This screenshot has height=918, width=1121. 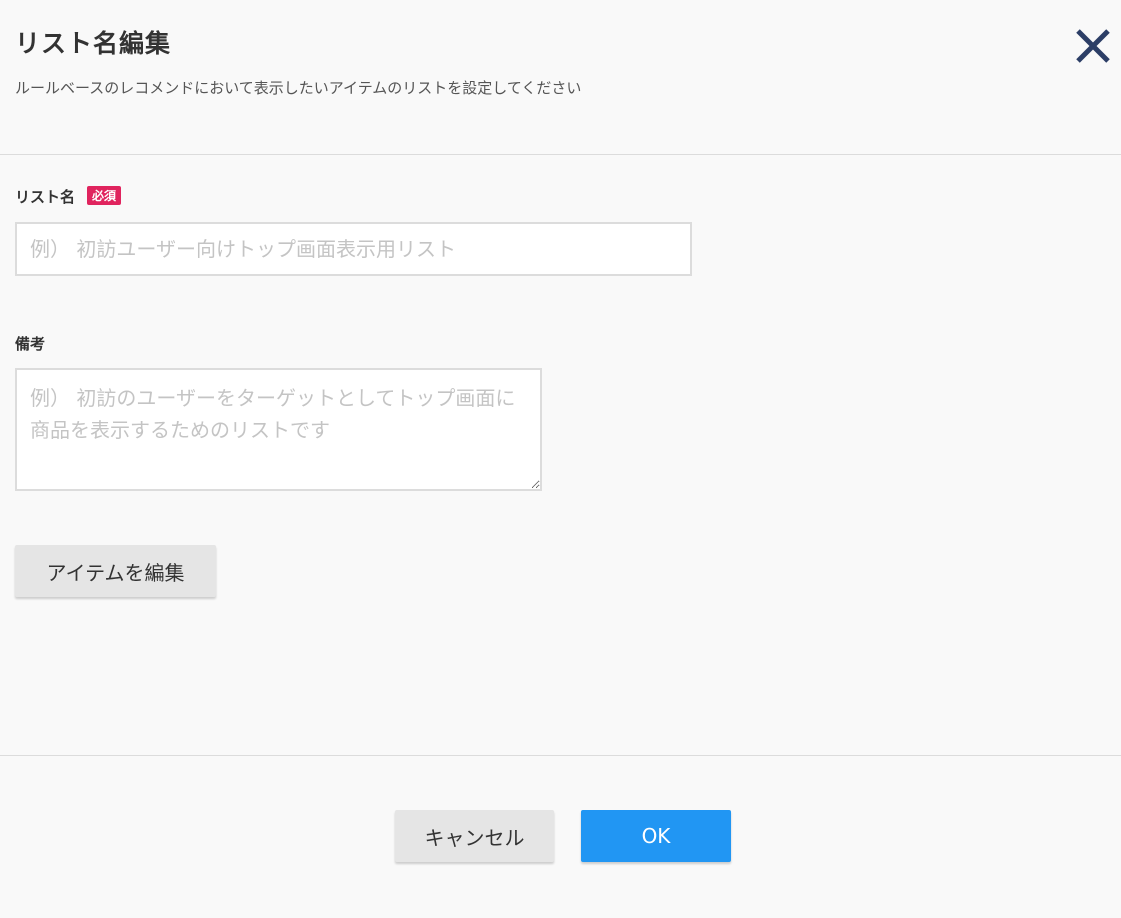 I want to click on close-button, so click(x=1093, y=46).